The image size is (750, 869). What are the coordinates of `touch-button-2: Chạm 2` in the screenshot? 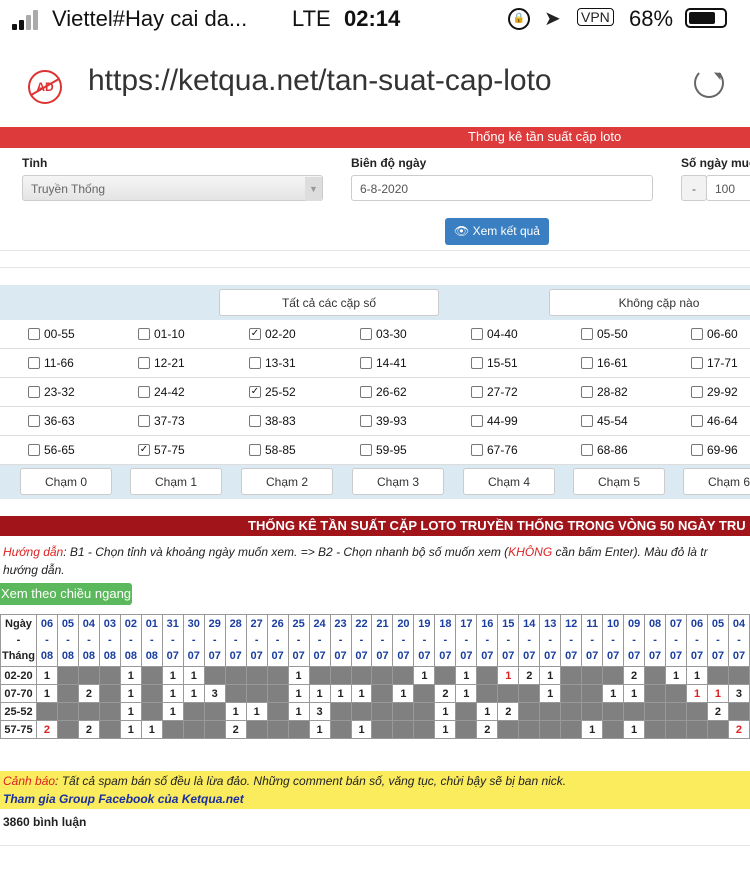 It's located at (287, 481).